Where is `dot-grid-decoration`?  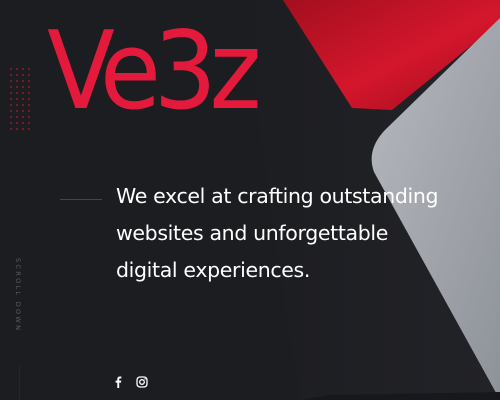 dot-grid-decoration is located at coordinates (19, 98).